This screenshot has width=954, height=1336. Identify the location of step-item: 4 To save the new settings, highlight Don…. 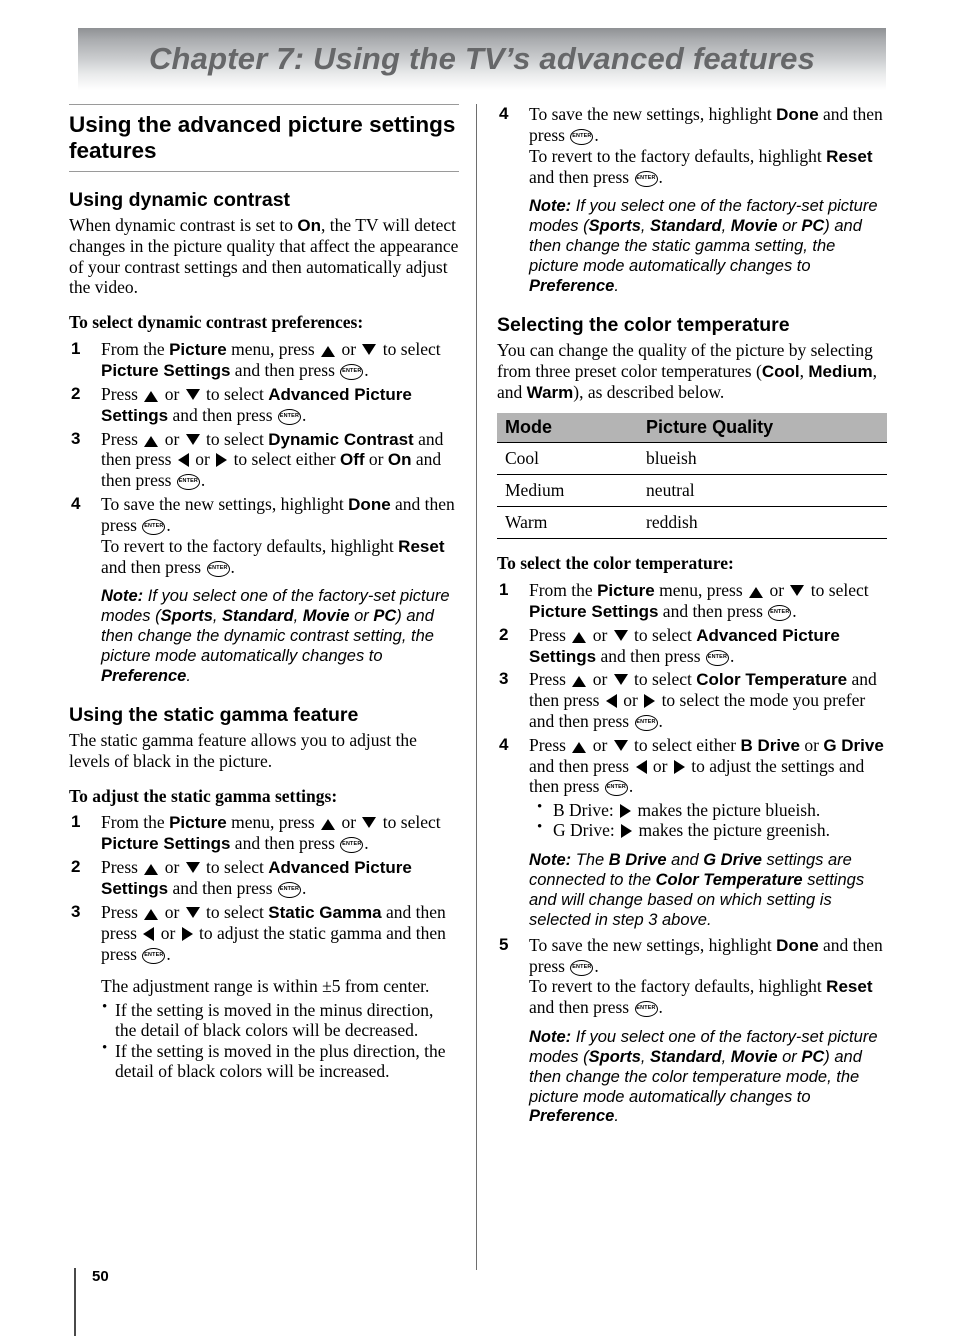
(692, 200).